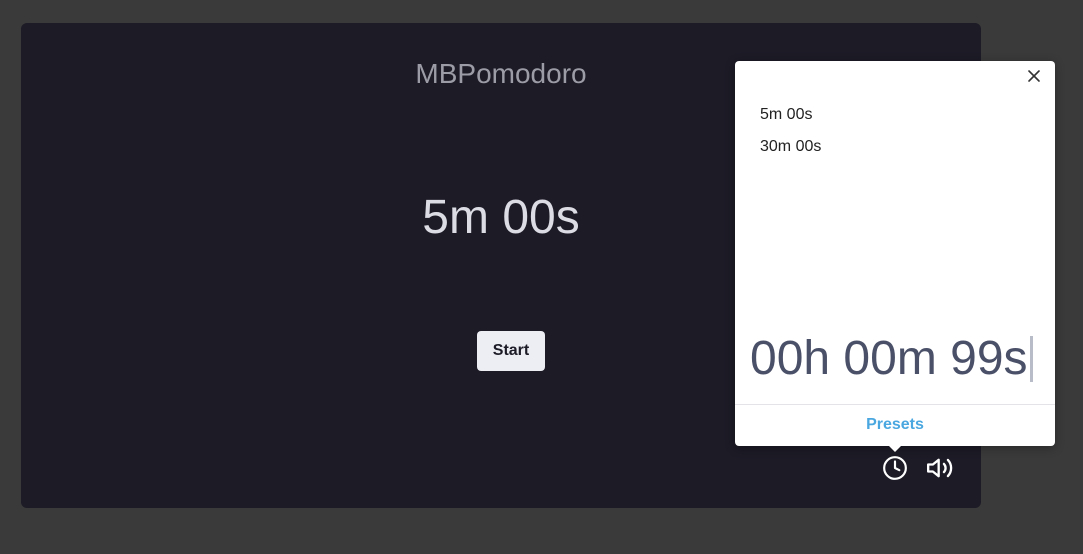 Image resolution: width=1083 pixels, height=554 pixels. What do you see at coordinates (889, 358) in the screenshot?
I see `time-input-value: 00h 00m 99s` at bounding box center [889, 358].